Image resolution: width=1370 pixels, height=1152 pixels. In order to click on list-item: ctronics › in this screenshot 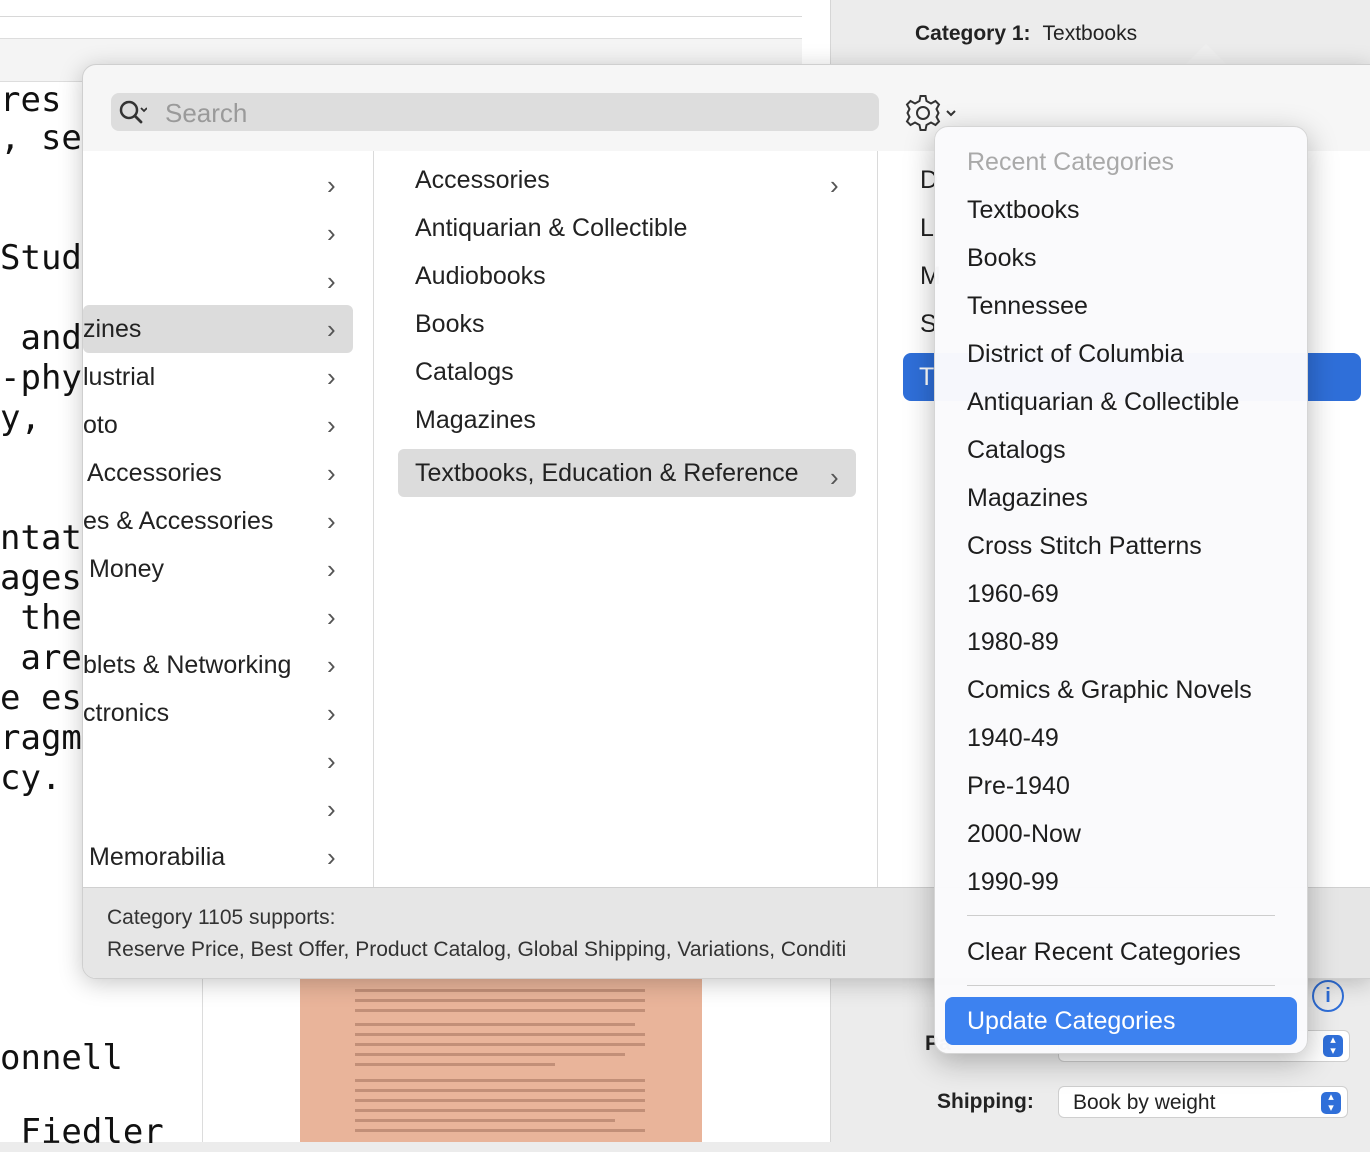, I will do `click(218, 713)`.